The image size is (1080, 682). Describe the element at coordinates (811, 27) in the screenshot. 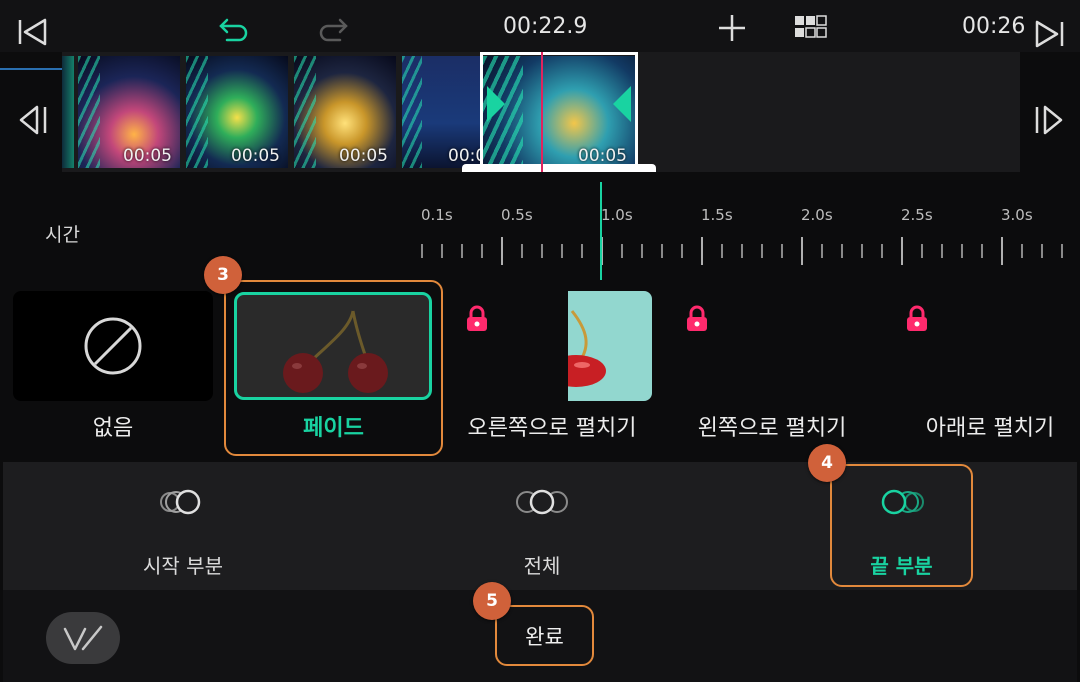

I see `grid-icon` at that location.